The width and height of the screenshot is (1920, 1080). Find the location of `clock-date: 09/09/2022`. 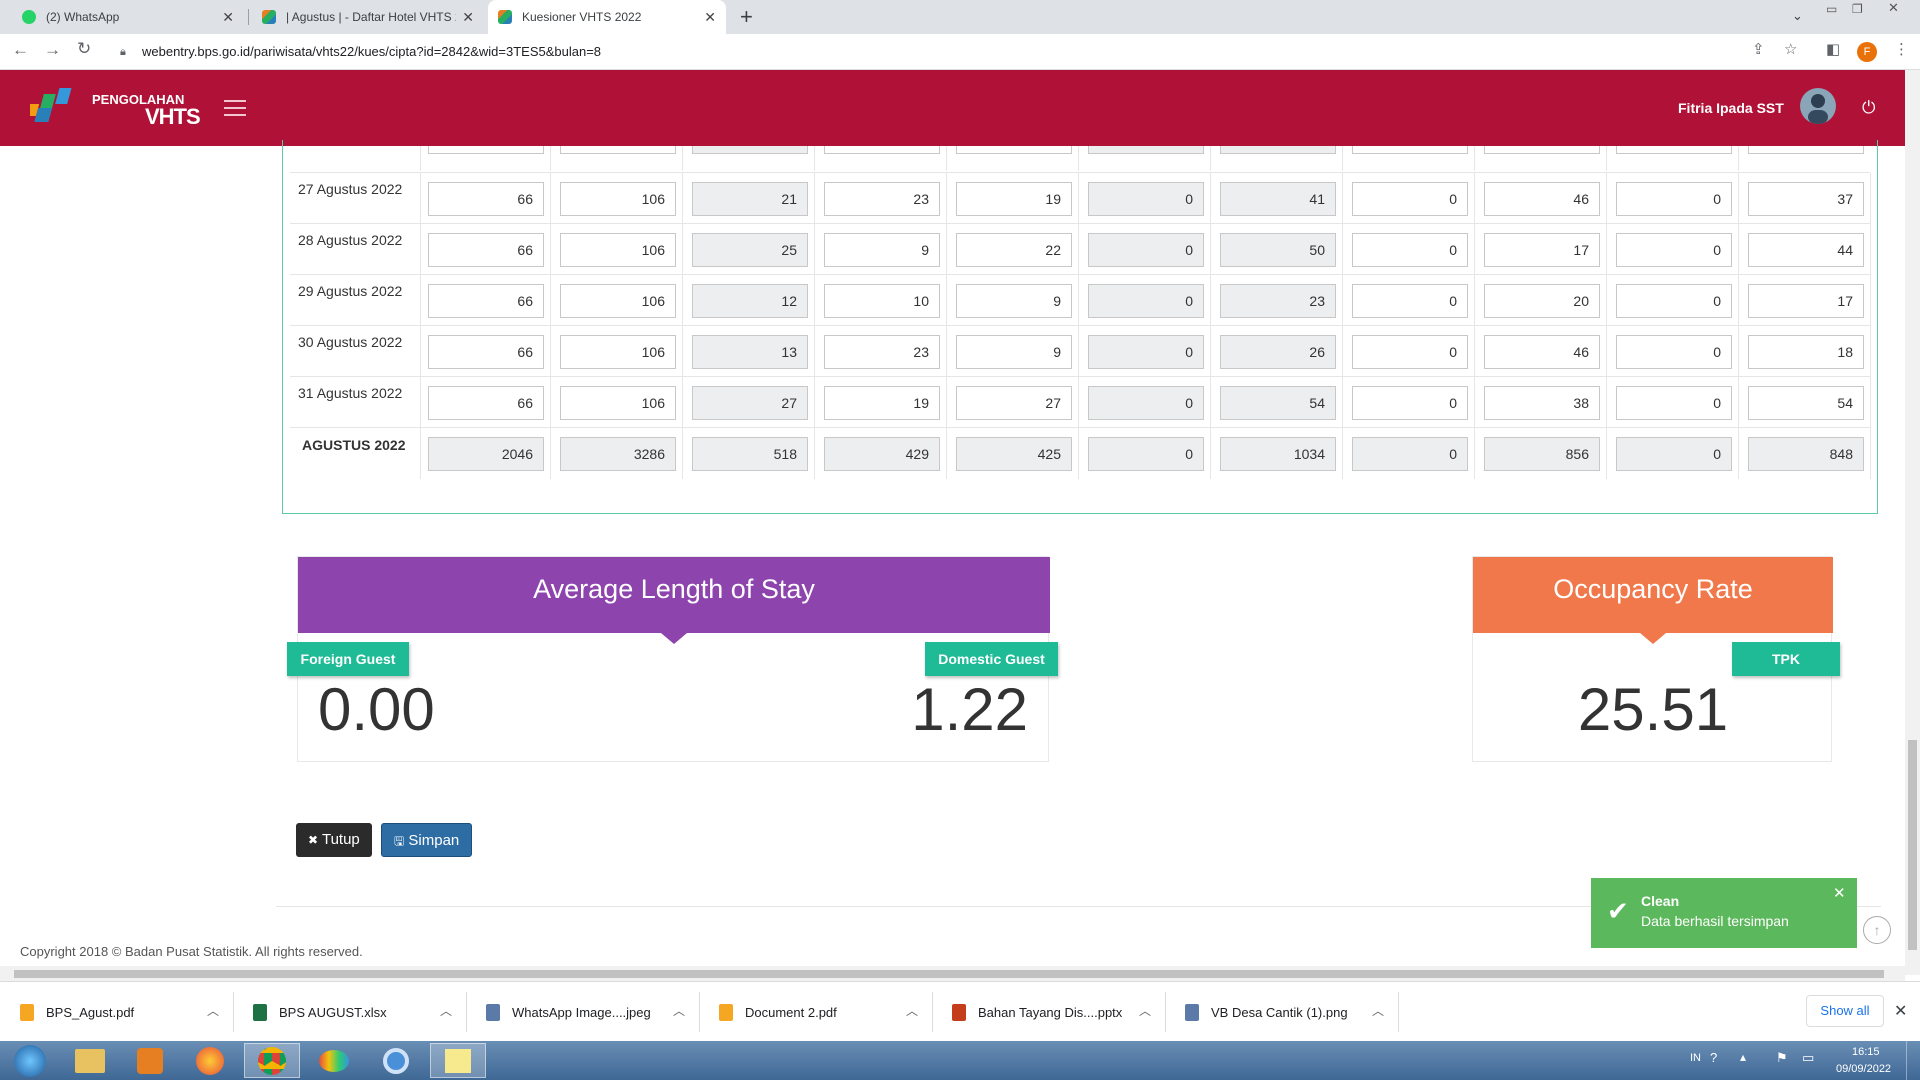

clock-date: 09/09/2022 is located at coordinates (1863, 1069).